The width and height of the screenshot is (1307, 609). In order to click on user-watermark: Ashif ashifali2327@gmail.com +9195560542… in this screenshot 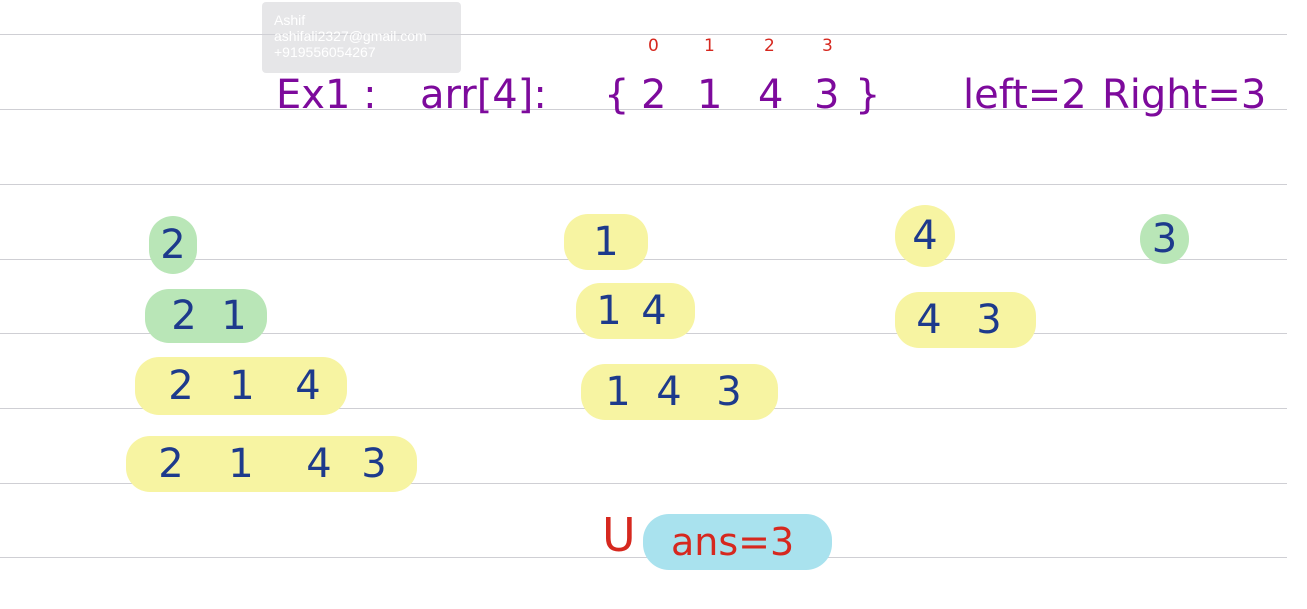, I will do `click(361, 37)`.